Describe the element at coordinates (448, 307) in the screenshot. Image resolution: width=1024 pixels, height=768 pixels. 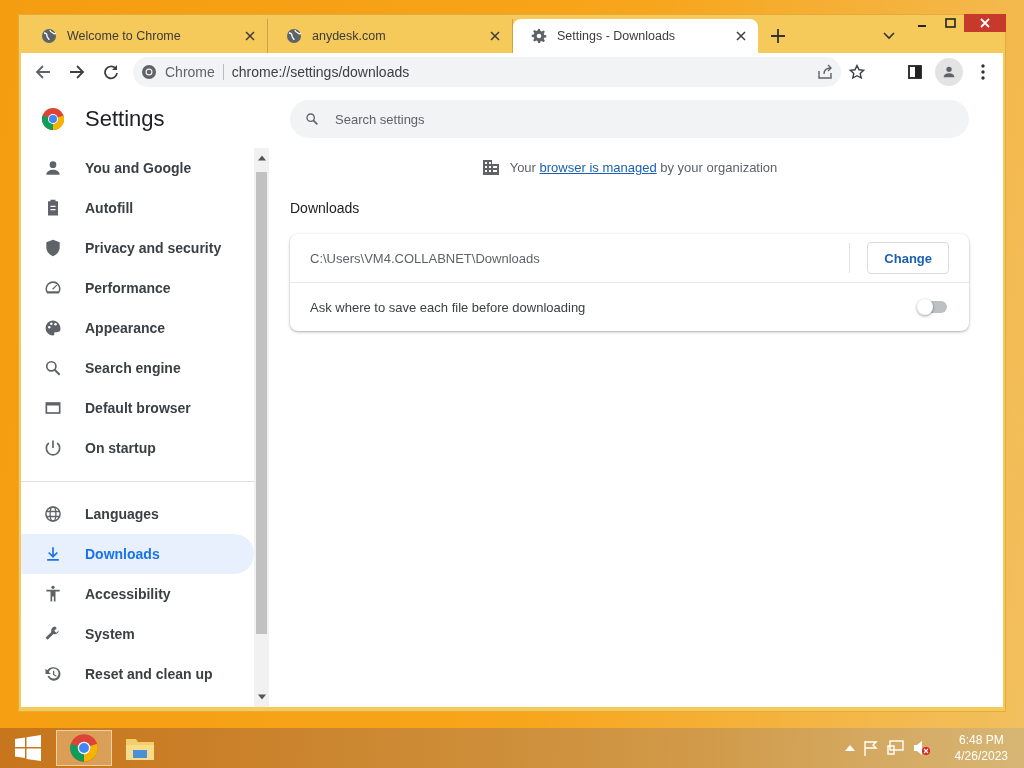
I see `setting-label: Ask where to save each file before downloading` at that location.